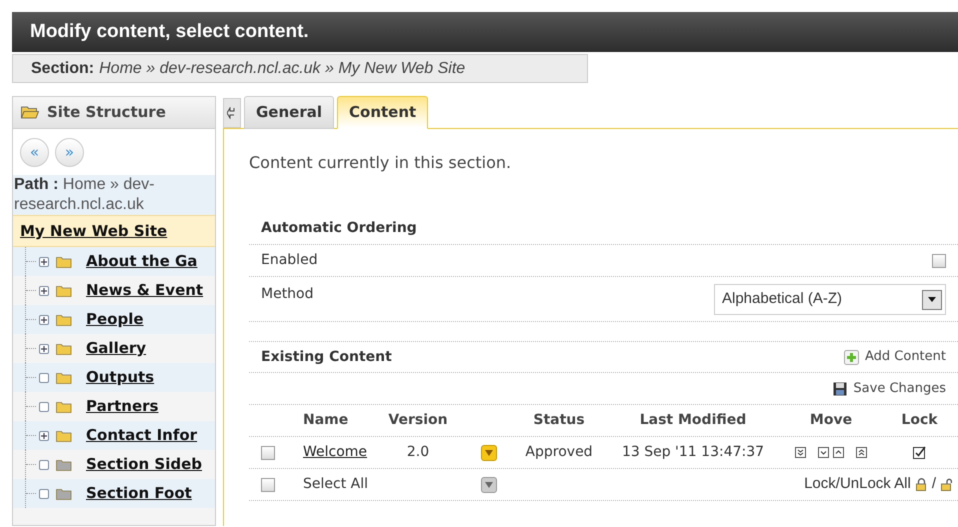 This screenshot has width=958, height=527. I want to click on column-header: Lock, so click(919, 420).